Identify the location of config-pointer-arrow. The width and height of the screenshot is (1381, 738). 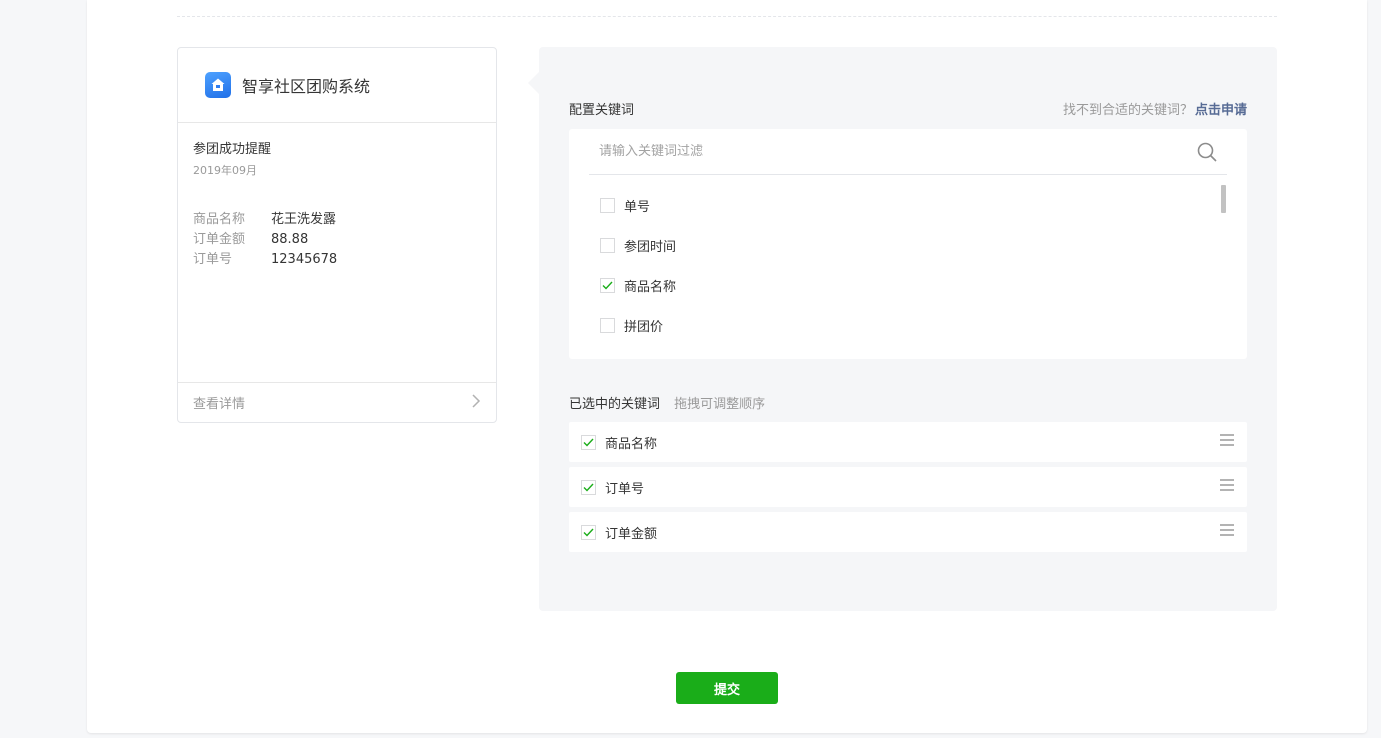
(533, 83).